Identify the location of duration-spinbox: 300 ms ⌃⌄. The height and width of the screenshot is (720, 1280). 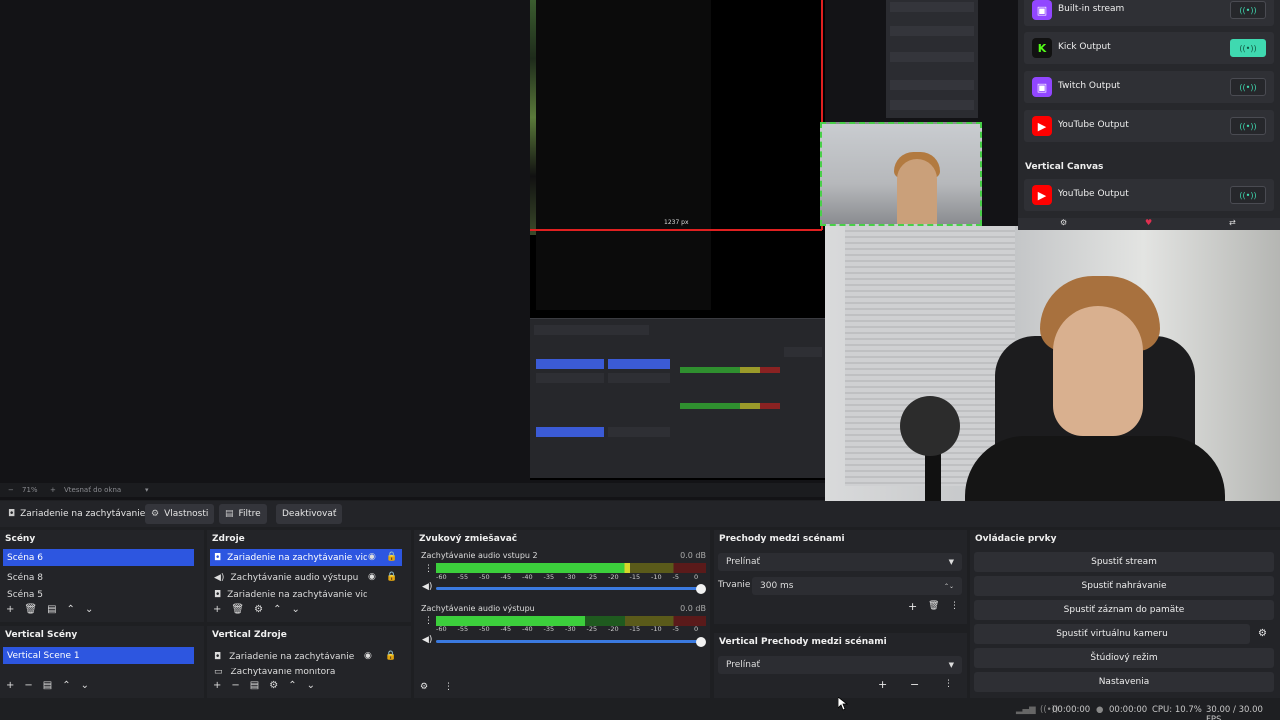
(857, 586).